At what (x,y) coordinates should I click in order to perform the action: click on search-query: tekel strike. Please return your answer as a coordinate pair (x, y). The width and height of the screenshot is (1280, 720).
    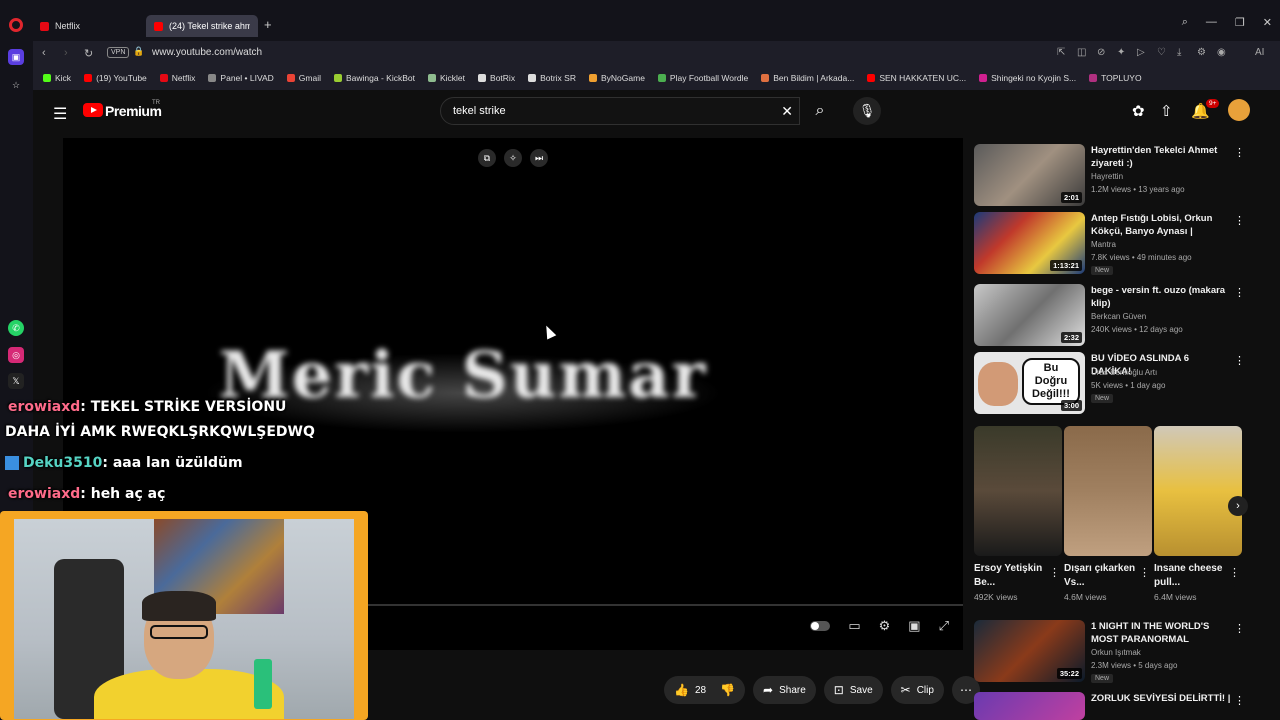
    Looking at the image, I should click on (479, 111).